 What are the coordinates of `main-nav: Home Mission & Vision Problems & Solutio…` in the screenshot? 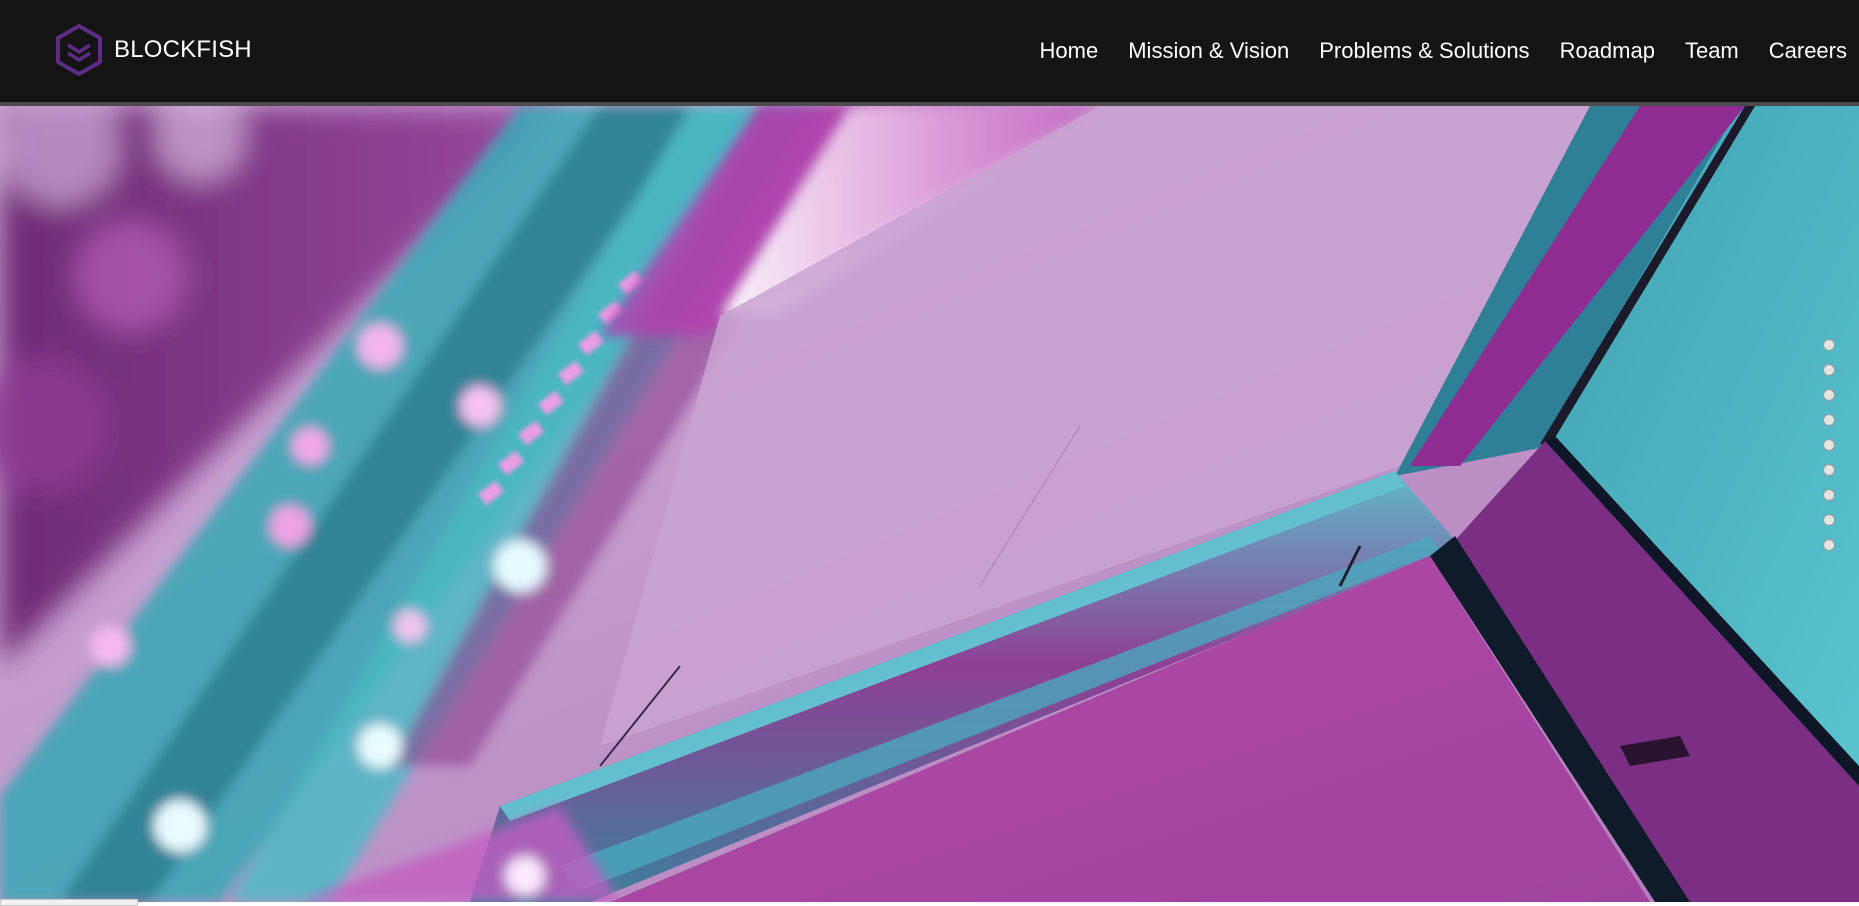 It's located at (1428, 51).